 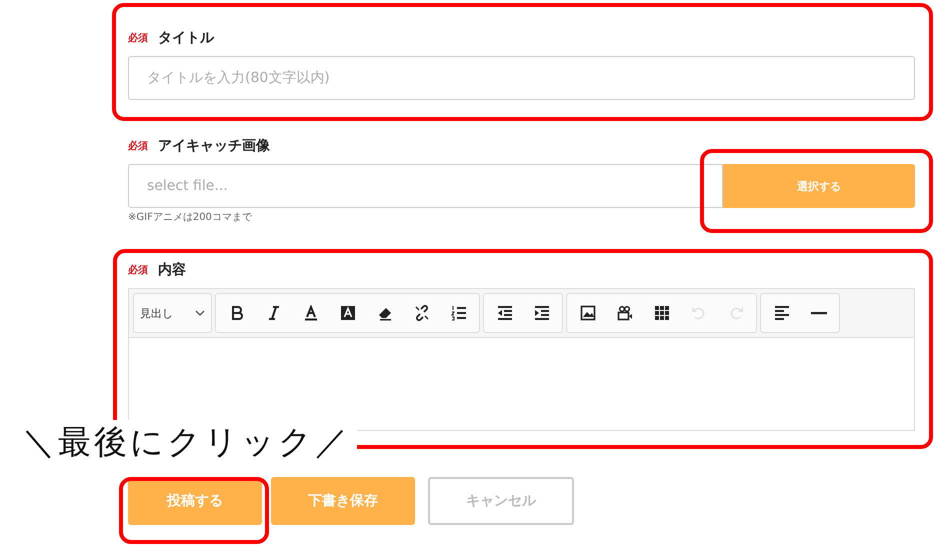 What do you see at coordinates (819, 186) in the screenshot?
I see `select-button: 選択する` at bounding box center [819, 186].